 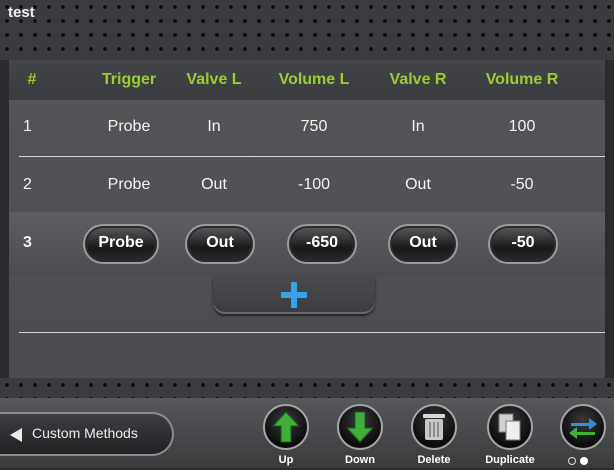 What do you see at coordinates (434, 460) in the screenshot?
I see `delete-label: Delete` at bounding box center [434, 460].